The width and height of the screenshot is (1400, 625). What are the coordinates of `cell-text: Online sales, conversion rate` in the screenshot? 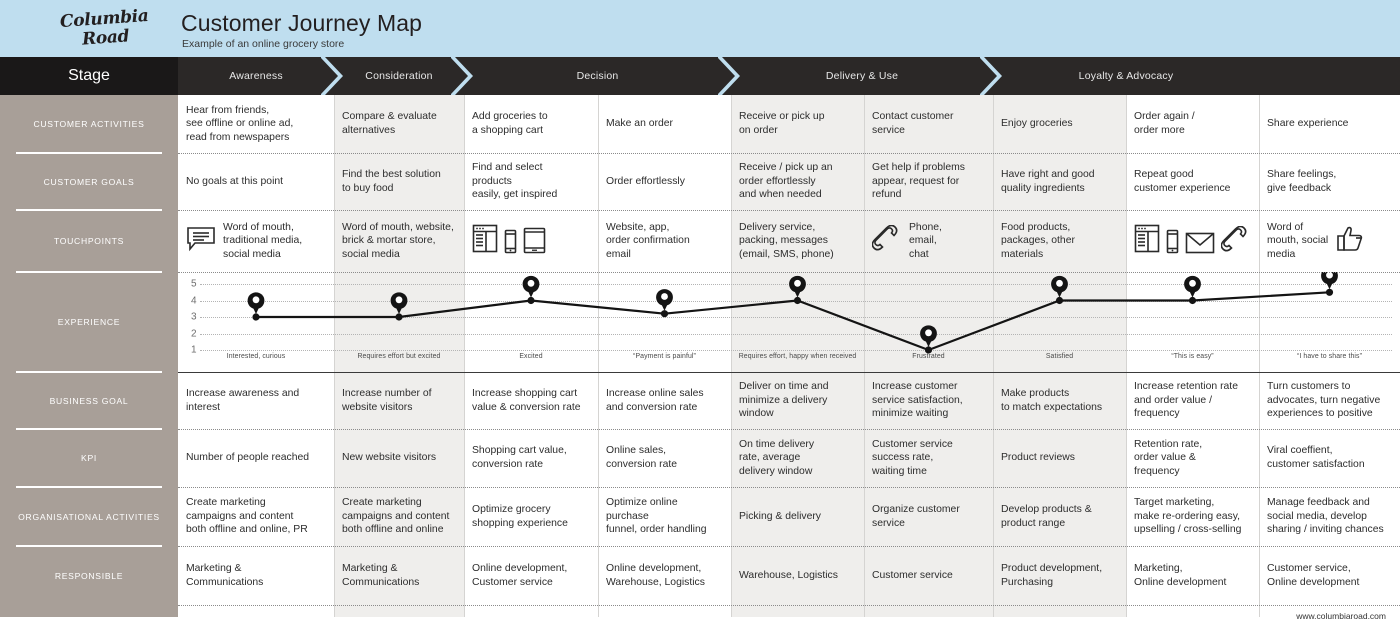 It's located at (642, 457).